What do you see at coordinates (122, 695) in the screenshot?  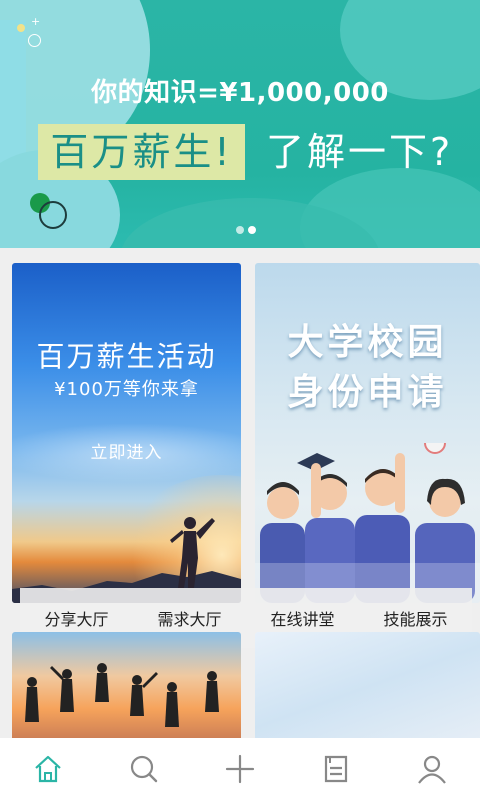 I see `jumping-people-illustration` at bounding box center [122, 695].